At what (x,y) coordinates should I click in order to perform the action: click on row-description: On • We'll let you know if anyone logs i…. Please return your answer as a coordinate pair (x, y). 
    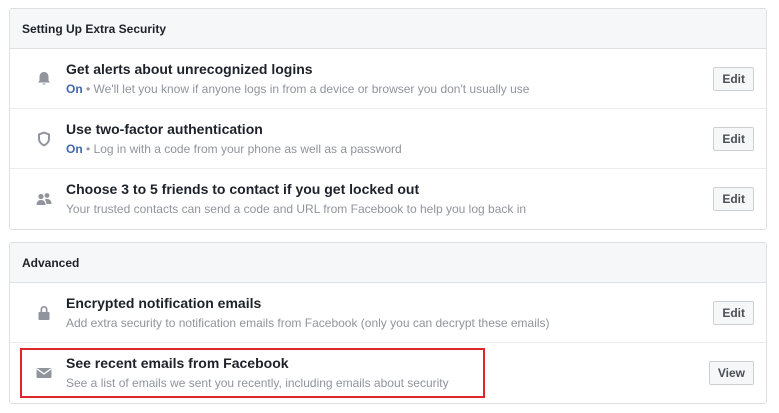
    Looking at the image, I should click on (297, 89).